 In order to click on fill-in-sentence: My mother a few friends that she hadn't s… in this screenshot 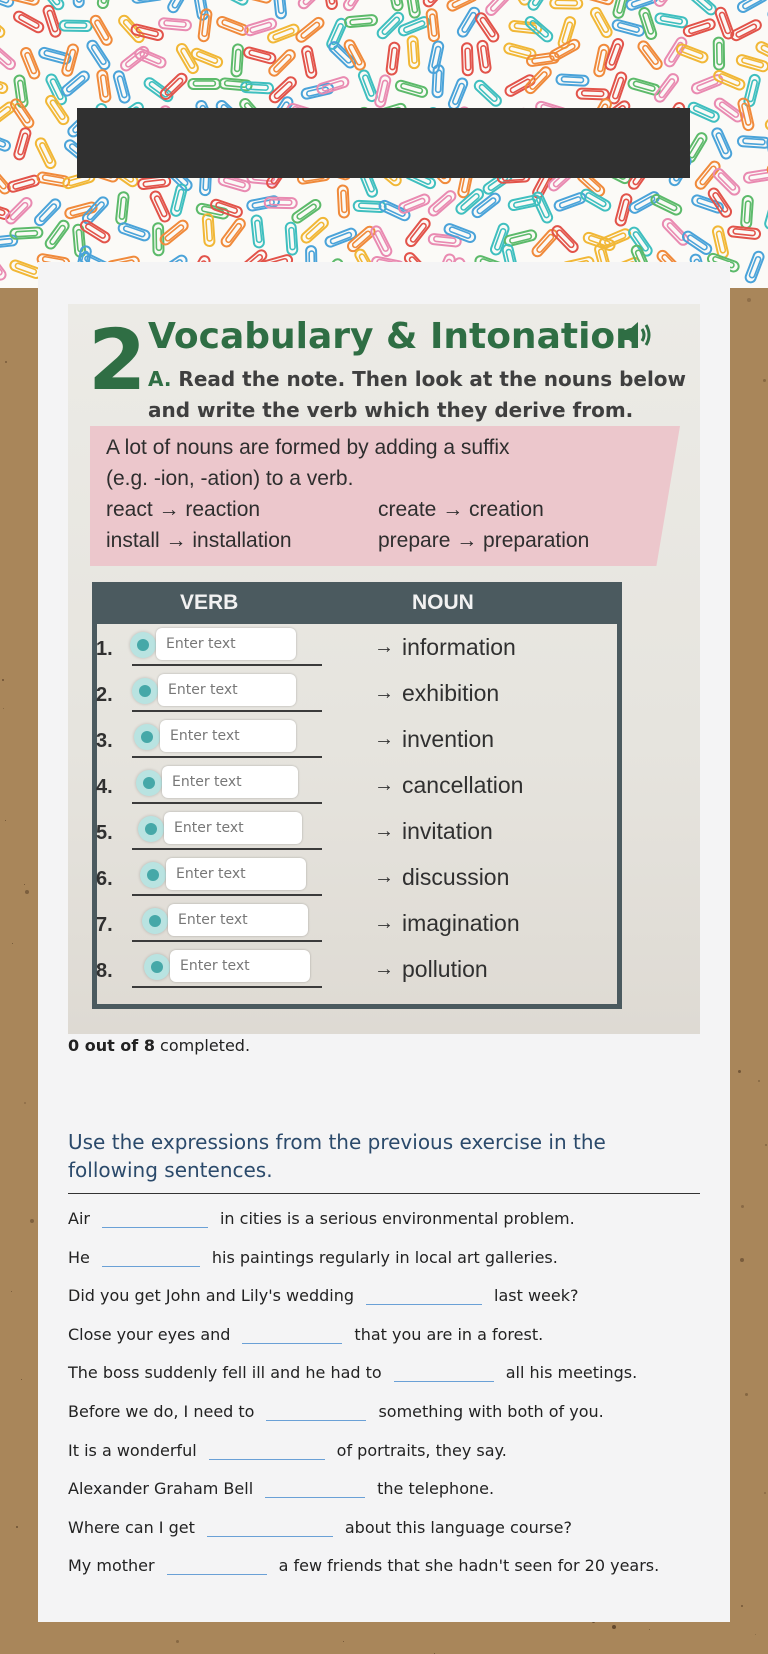, I will do `click(363, 1567)`.